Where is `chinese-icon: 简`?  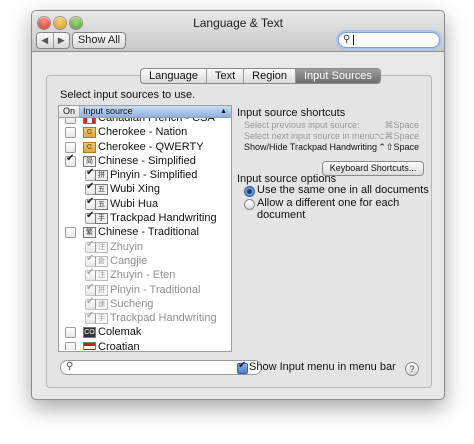 chinese-icon: 简 is located at coordinates (89, 161).